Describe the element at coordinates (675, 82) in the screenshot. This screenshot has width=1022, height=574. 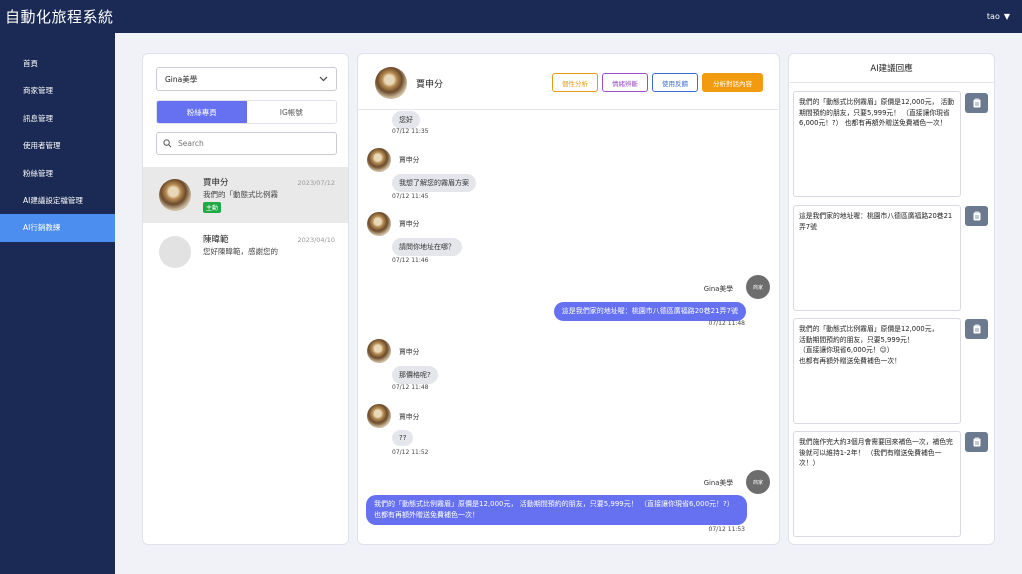
I see `usage-feedback-button: 使用反饋` at that location.